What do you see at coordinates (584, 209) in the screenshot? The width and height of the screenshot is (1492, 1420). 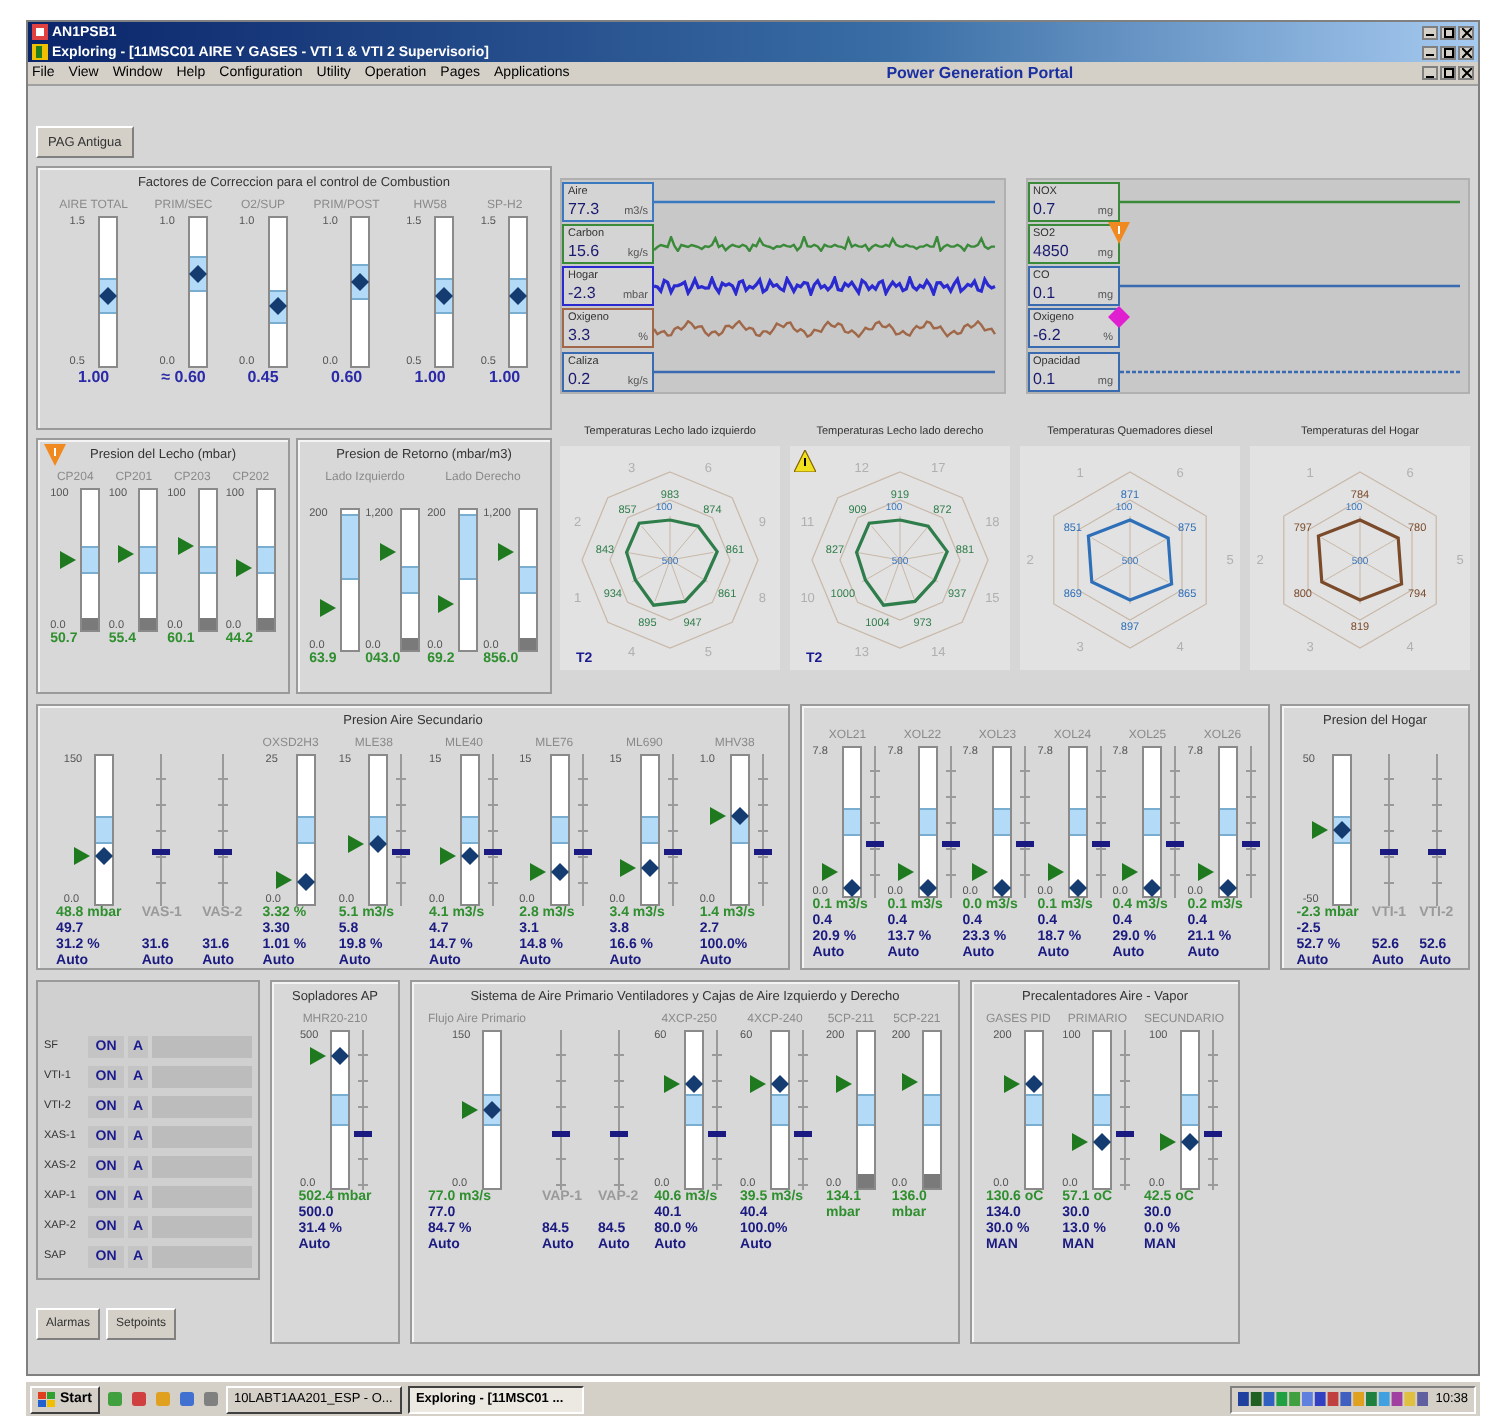 I see `tag-value: 77.3` at bounding box center [584, 209].